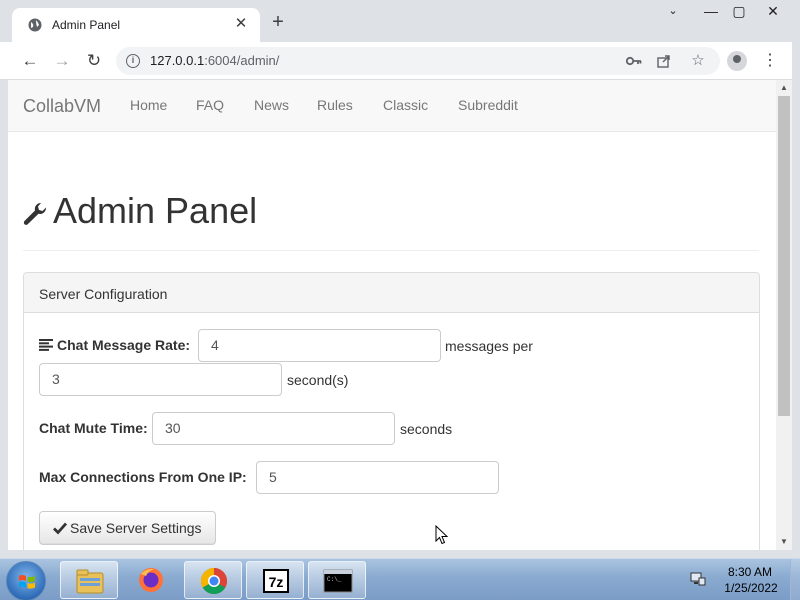 The image size is (800, 600). I want to click on 7zip-icon: 7z, so click(276, 581).